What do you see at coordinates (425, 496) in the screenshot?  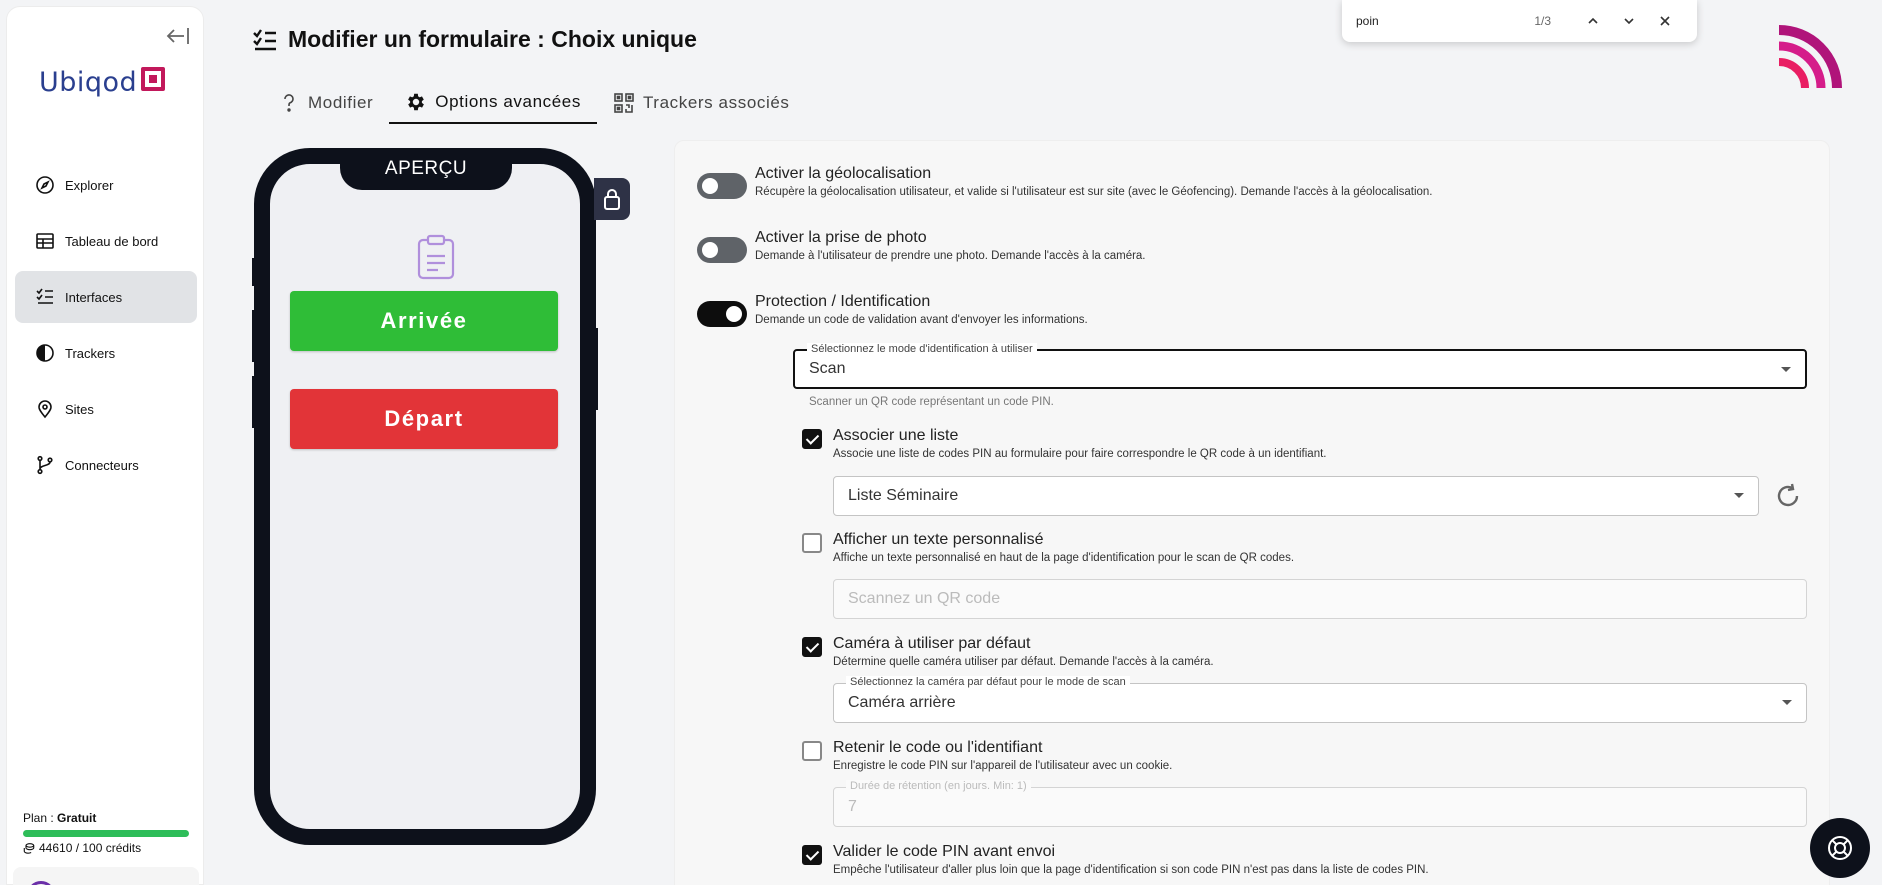 I see `phone-preview: APERÇU Arrivée Départ` at bounding box center [425, 496].